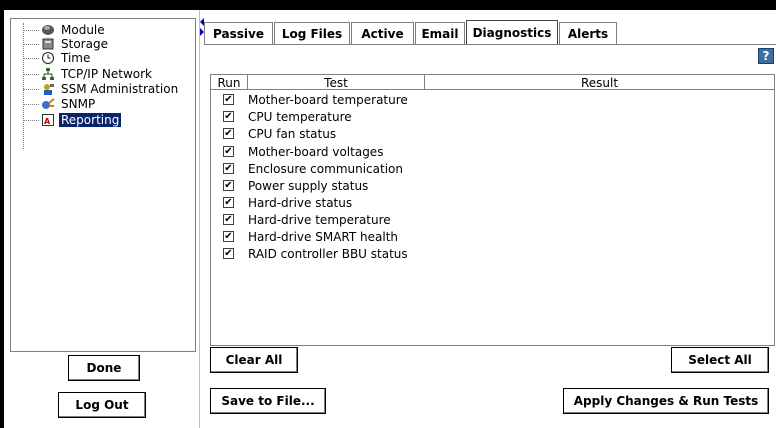 The image size is (776, 428). Describe the element at coordinates (312, 33) in the screenshot. I see `tab-log-files: Log Files` at that location.